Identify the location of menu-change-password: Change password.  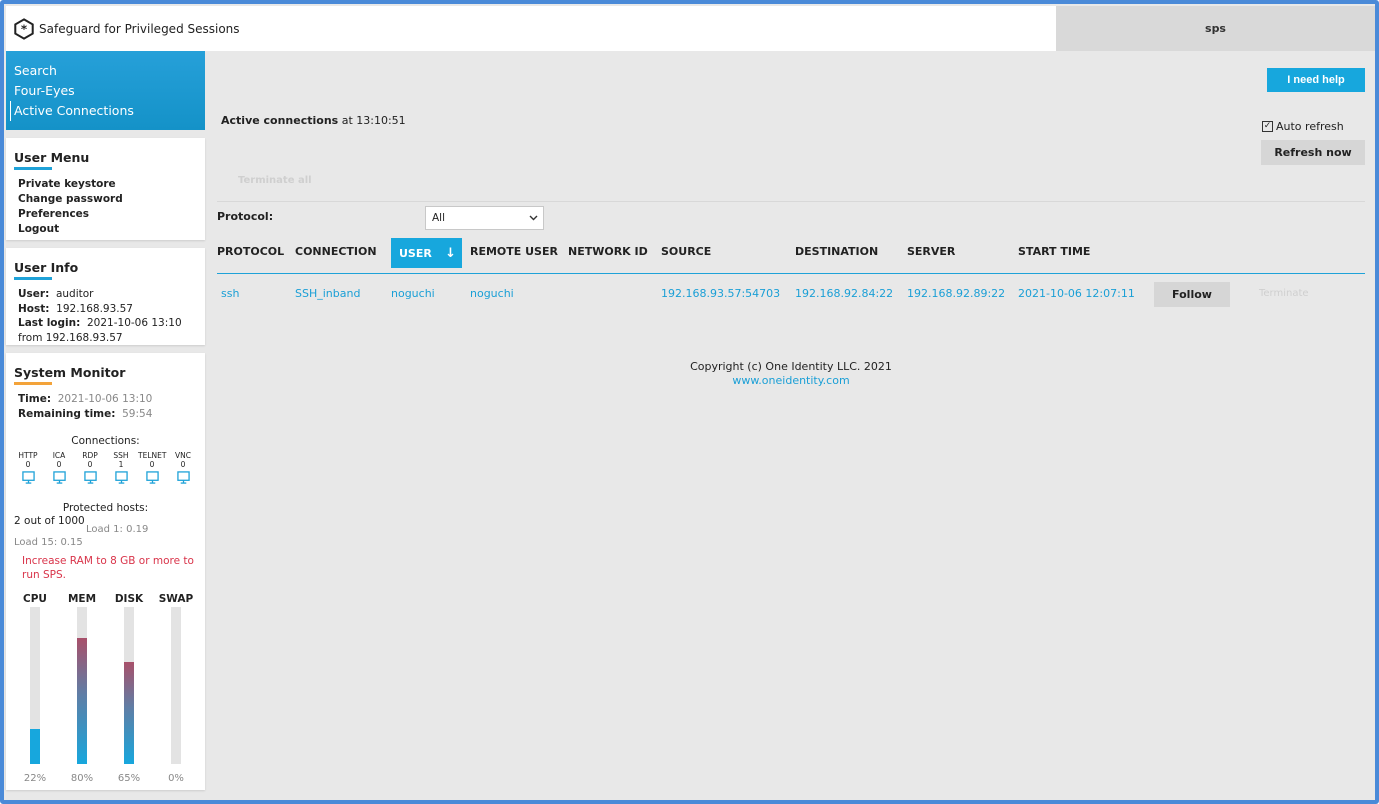
(105, 199).